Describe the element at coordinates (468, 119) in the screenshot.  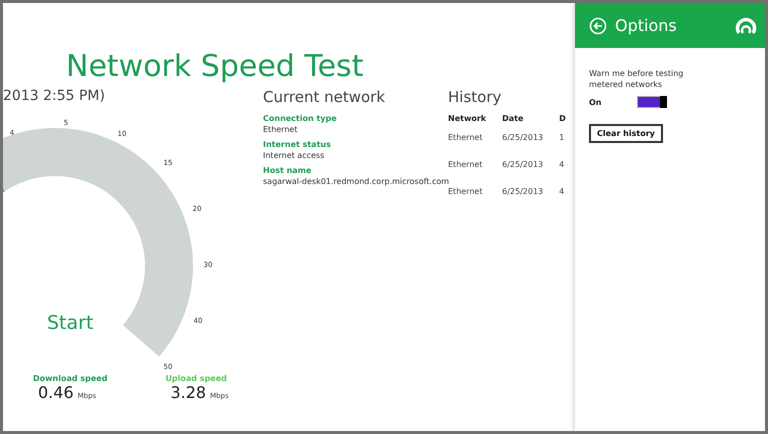
I see `column-header: Network` at that location.